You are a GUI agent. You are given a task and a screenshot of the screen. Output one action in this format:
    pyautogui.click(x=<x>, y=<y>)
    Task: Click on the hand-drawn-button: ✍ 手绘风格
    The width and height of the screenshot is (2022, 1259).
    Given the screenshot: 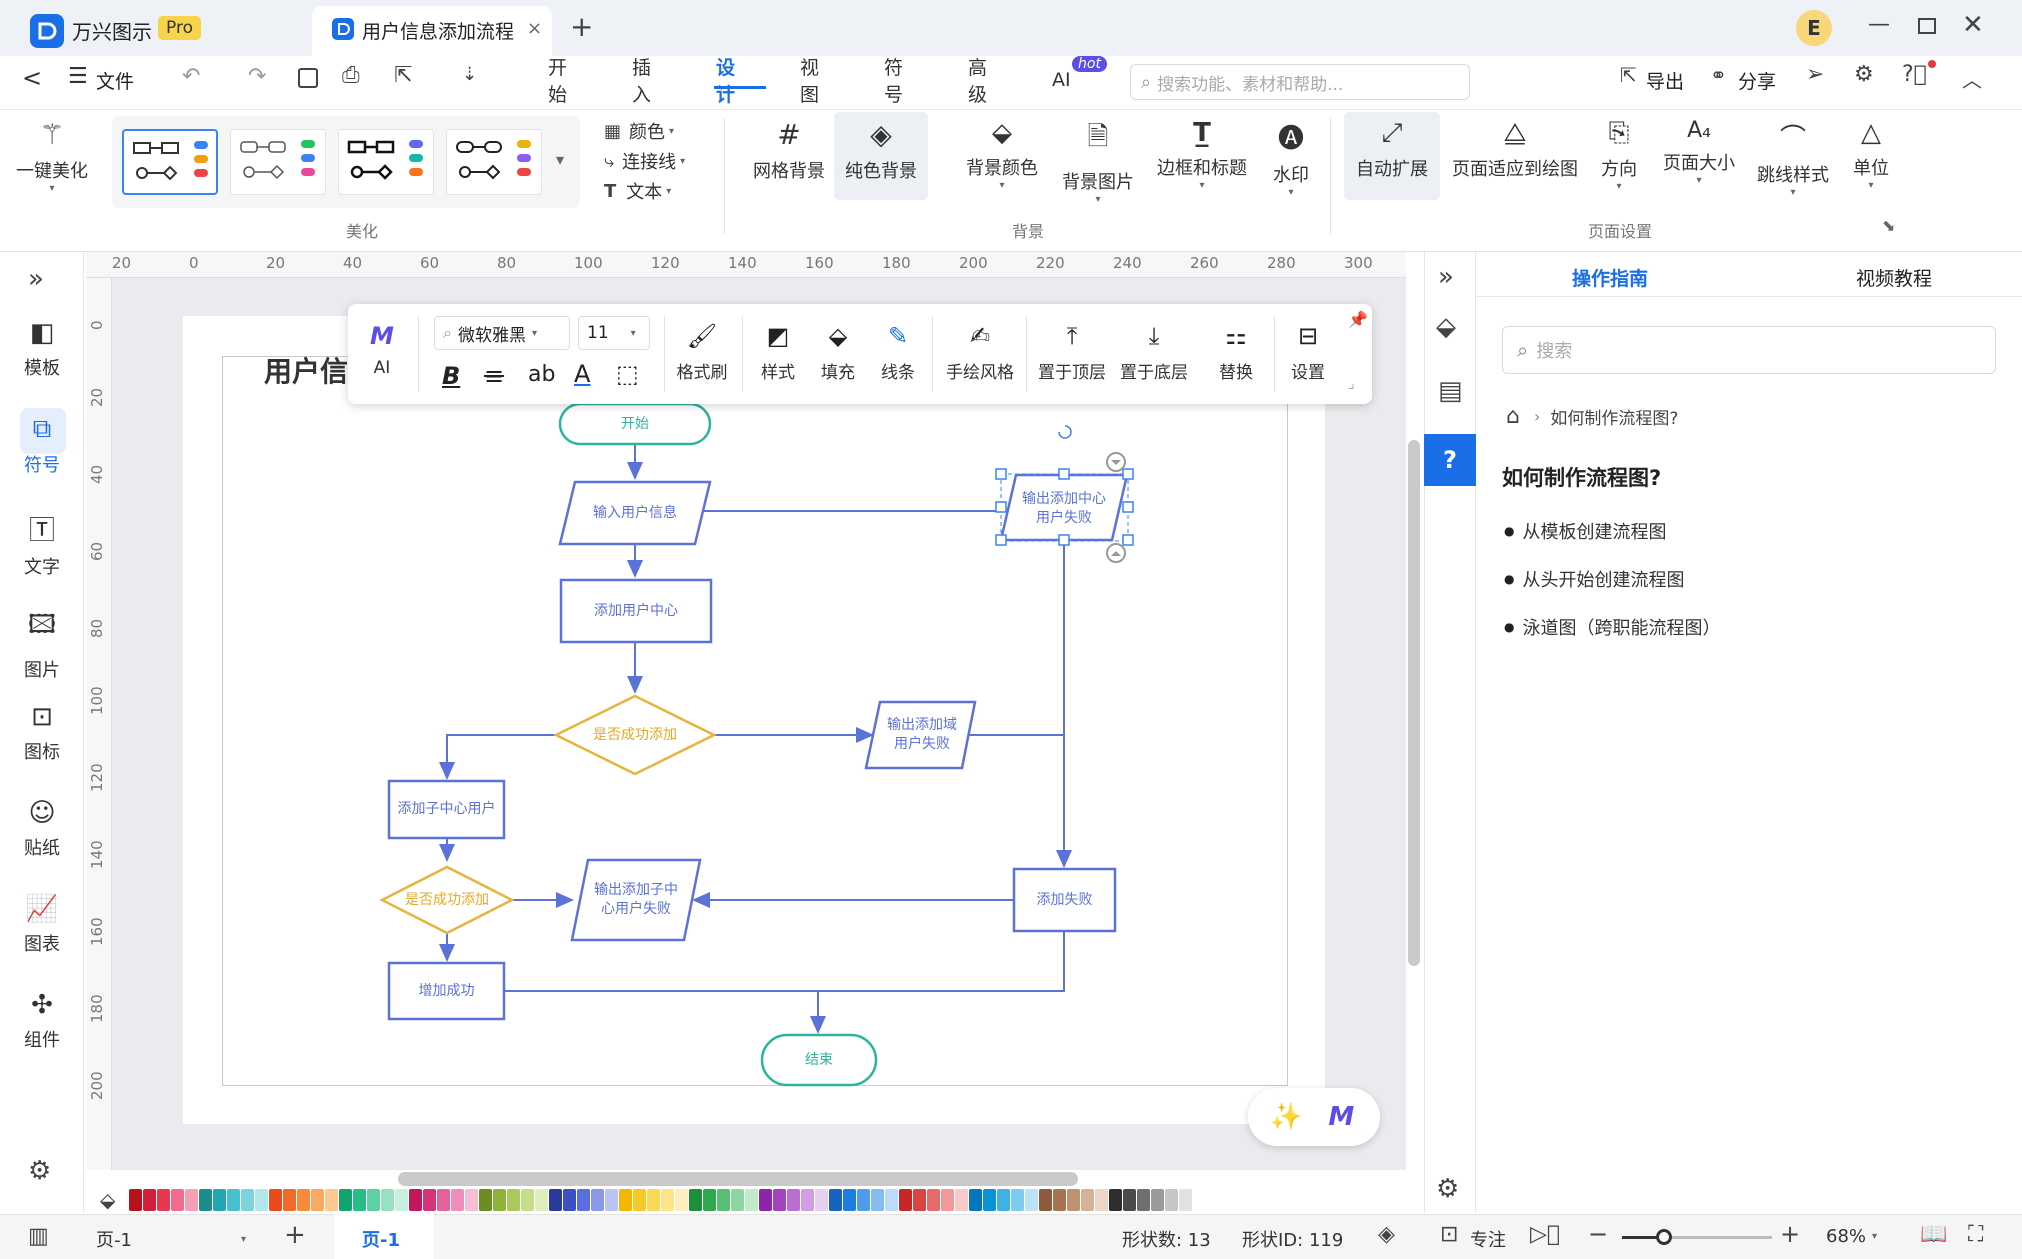 What is the action you would take?
    pyautogui.click(x=980, y=352)
    